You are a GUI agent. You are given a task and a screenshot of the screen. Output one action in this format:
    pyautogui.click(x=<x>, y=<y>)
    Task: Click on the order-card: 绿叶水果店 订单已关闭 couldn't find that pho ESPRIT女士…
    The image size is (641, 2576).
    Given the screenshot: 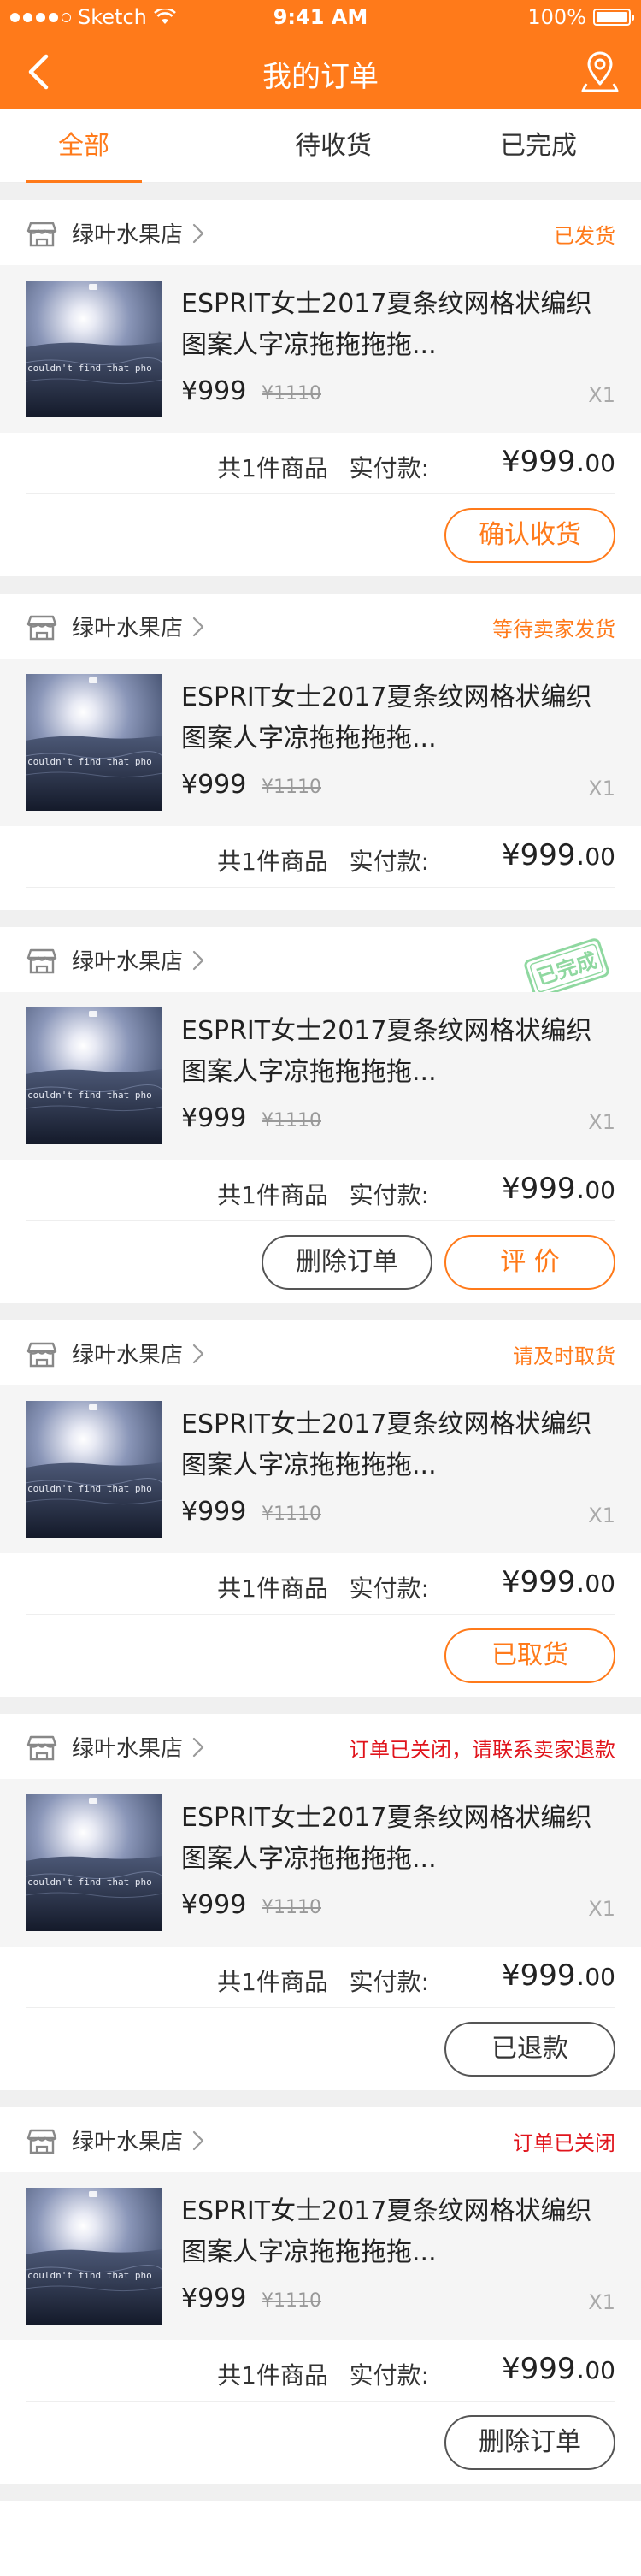 What is the action you would take?
    pyautogui.click(x=320, y=2295)
    